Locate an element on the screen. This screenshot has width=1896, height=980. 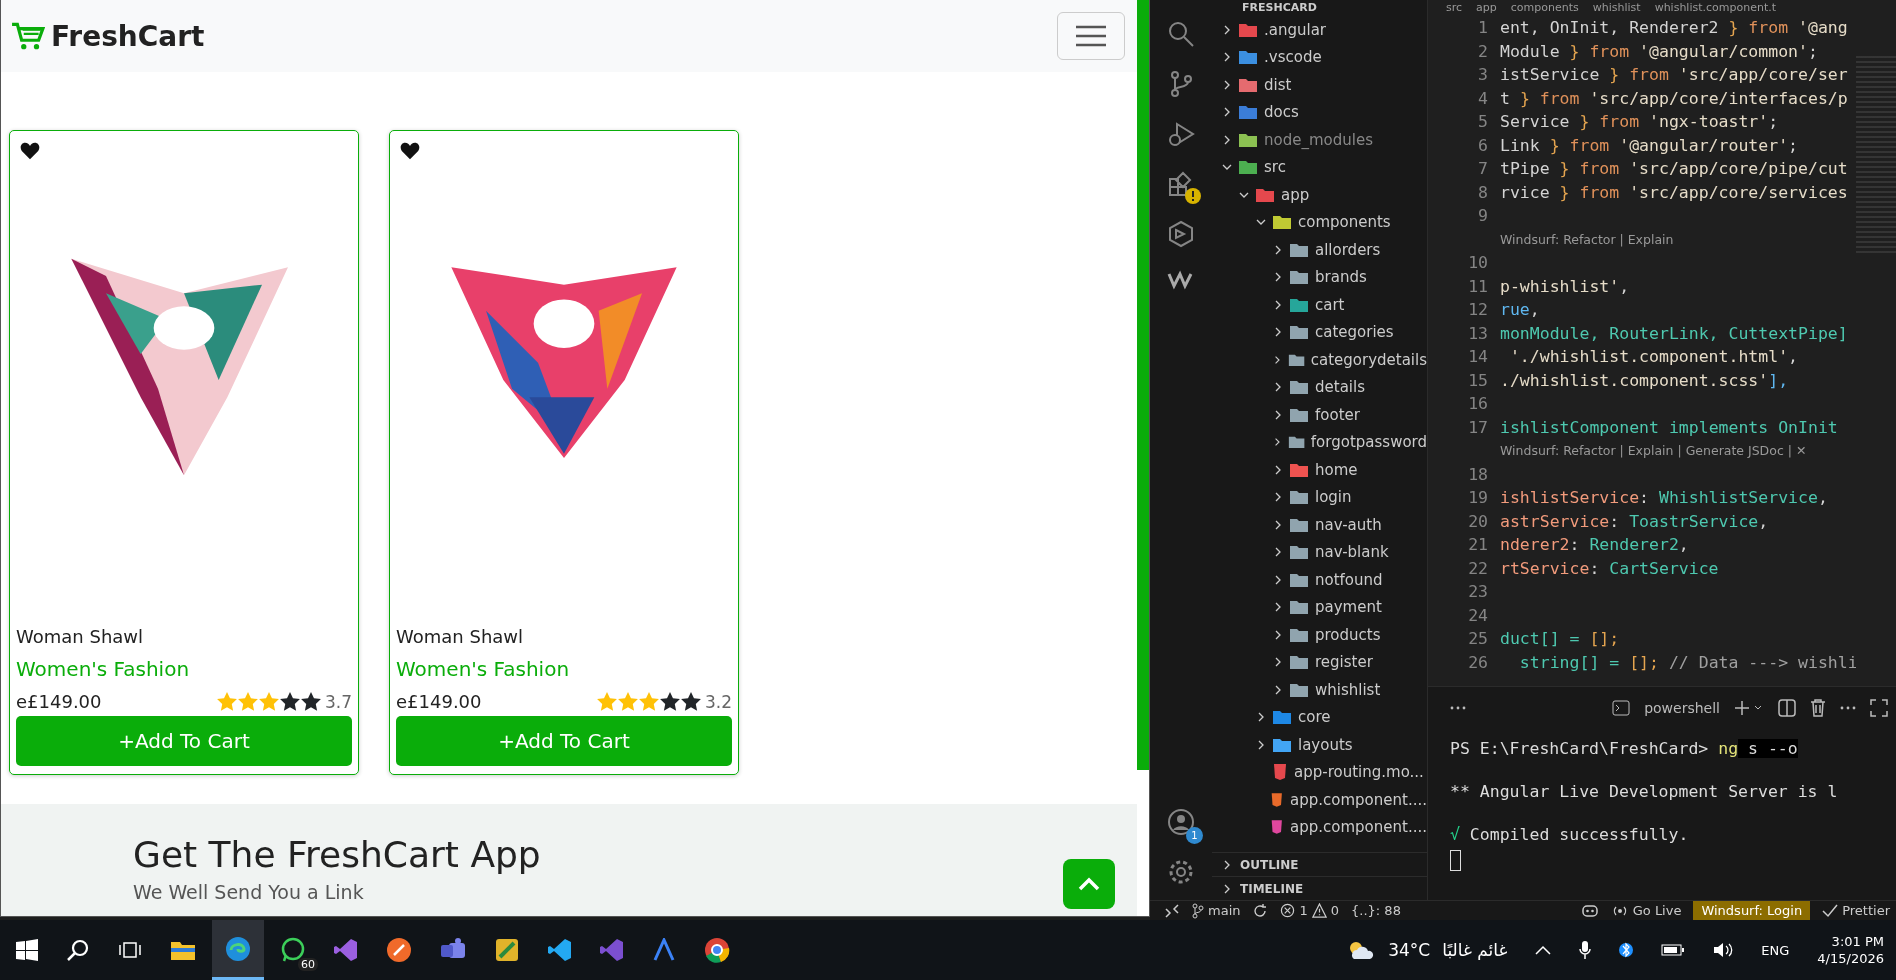
go-live-button: Go Live is located at coordinates (1646, 910).